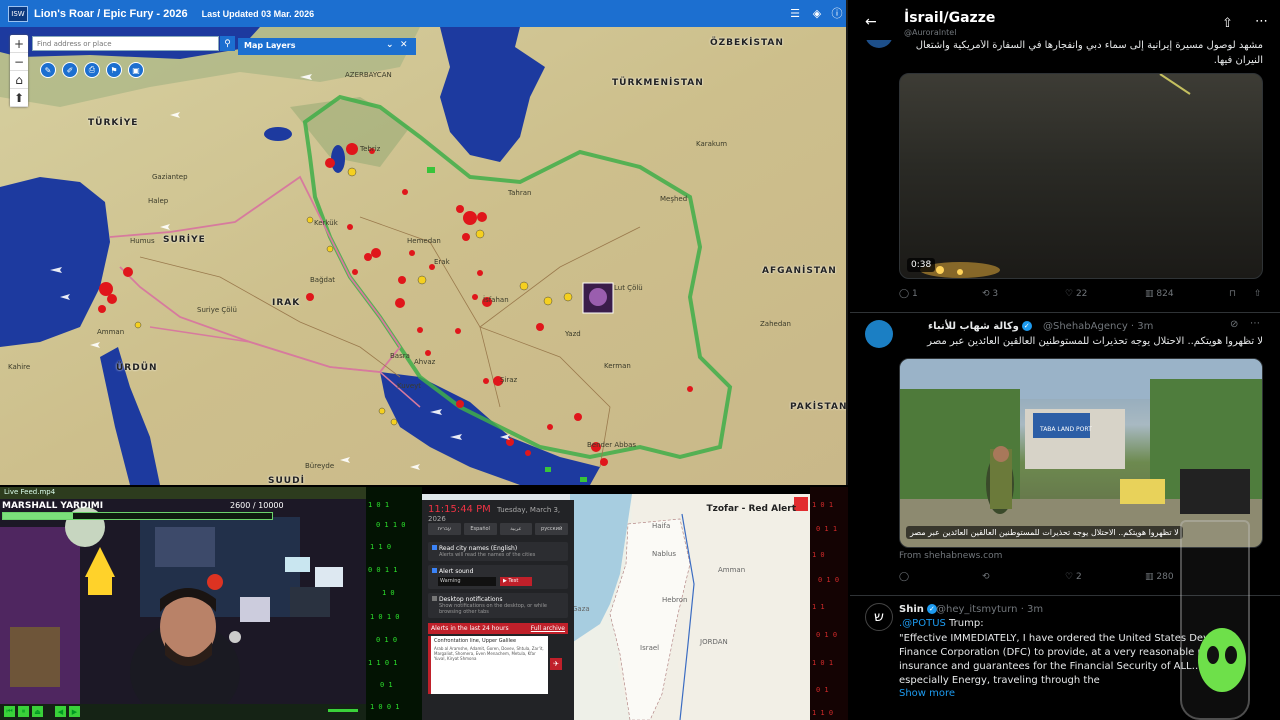  What do you see at coordinates (19, 62) in the screenshot?
I see `zoom-out-button: −` at bounding box center [19, 62].